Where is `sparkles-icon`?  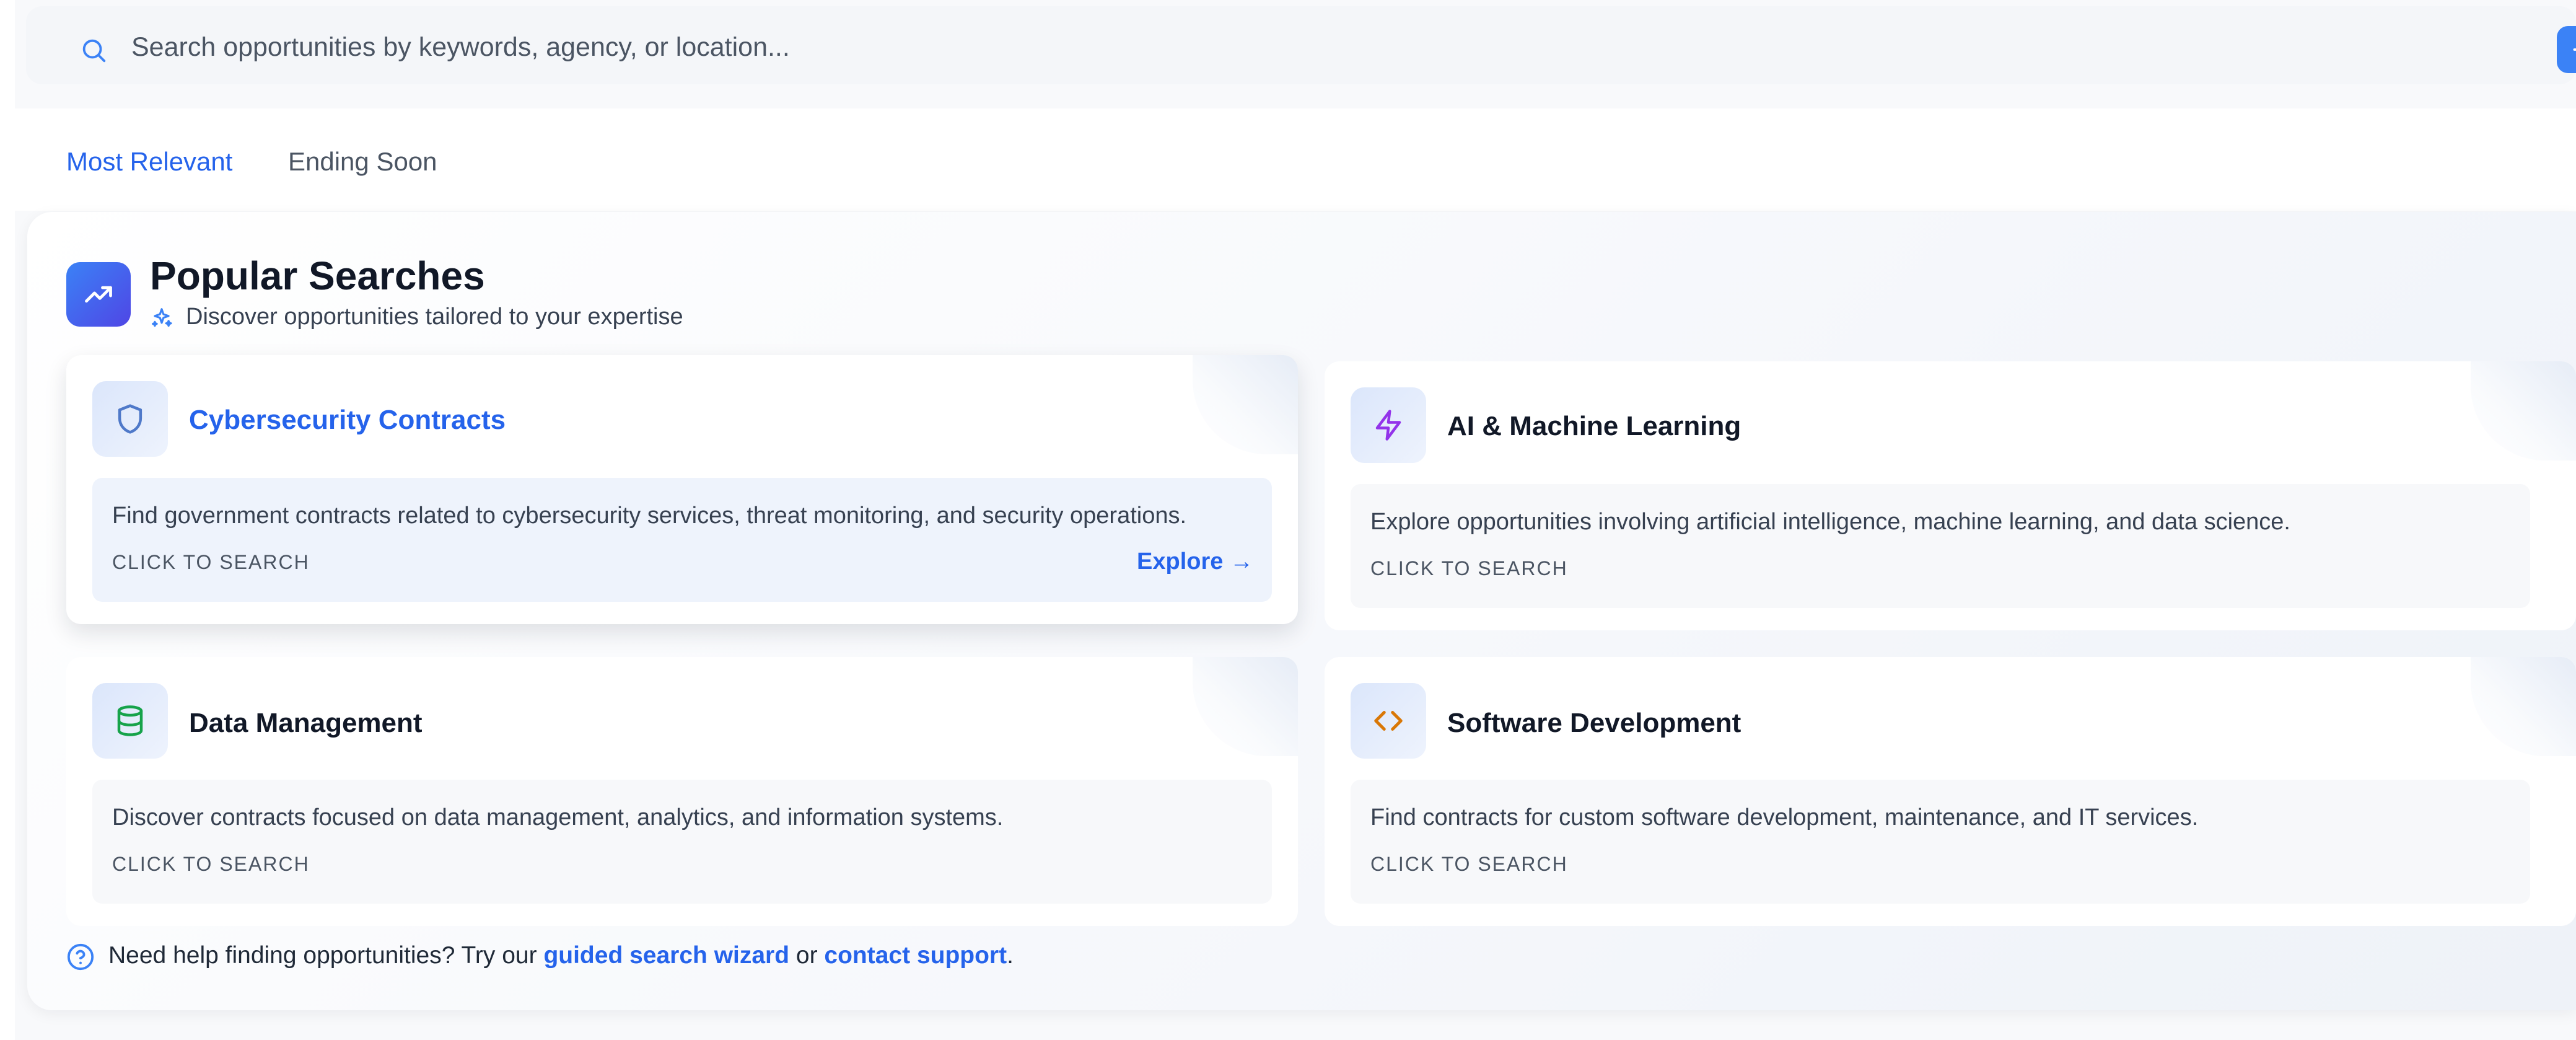 sparkles-icon is located at coordinates (162, 317).